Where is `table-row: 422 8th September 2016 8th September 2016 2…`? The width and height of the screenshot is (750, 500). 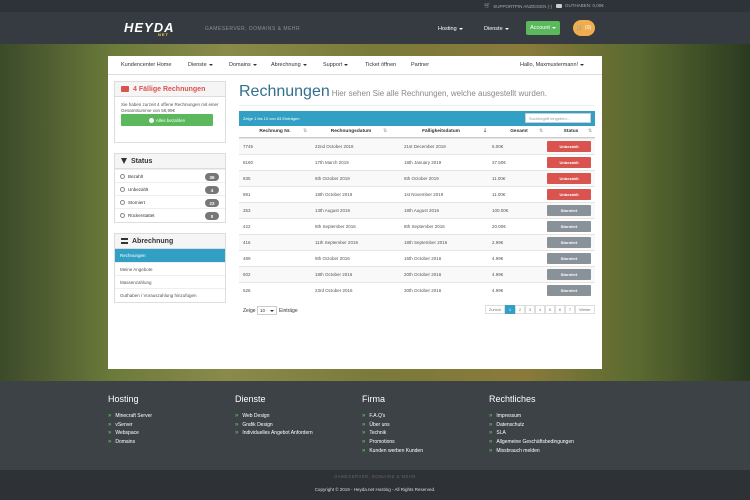 table-row: 422 8th September 2016 8th September 2016 2… is located at coordinates (417, 226).